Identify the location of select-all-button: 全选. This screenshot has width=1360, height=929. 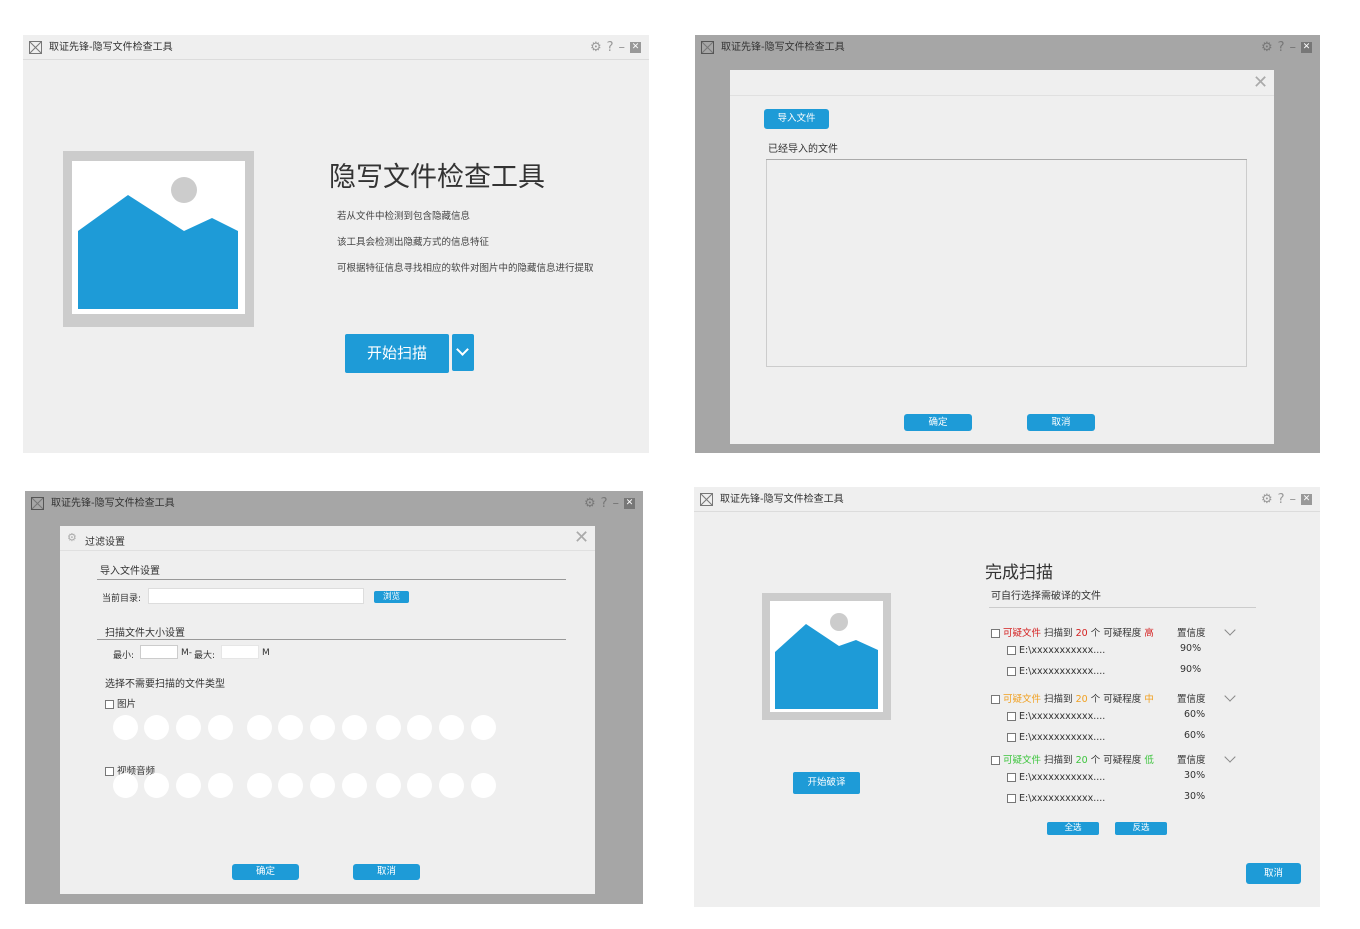
(1073, 828).